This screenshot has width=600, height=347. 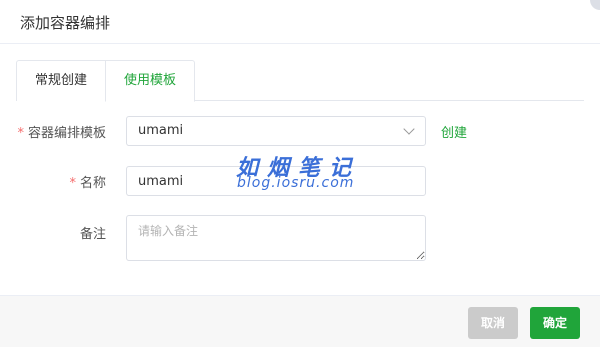 I want to click on confirm-button: 确定, so click(x=555, y=323).